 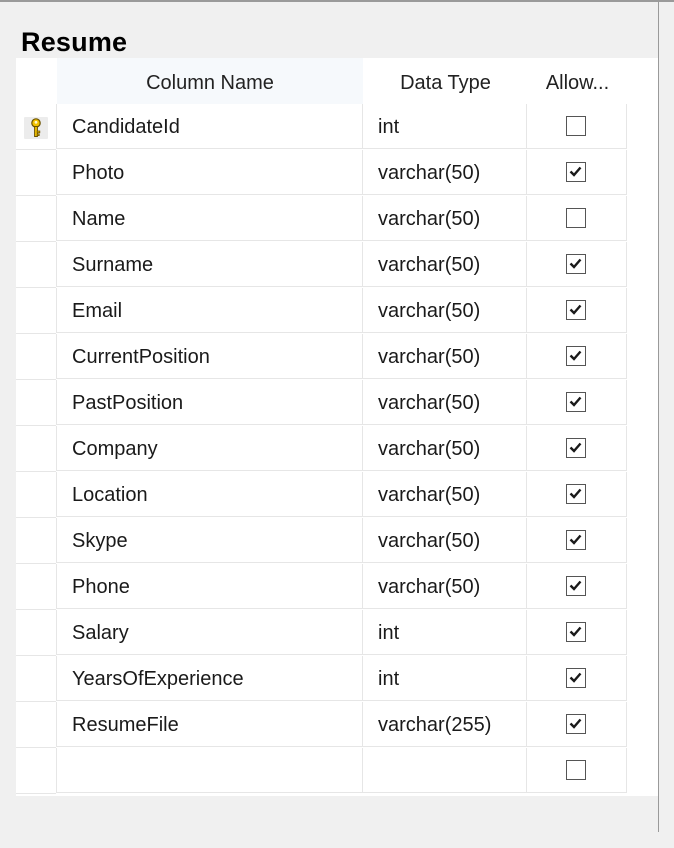 What do you see at coordinates (337, 813) in the screenshot?
I see `grid-empty-area` at bounding box center [337, 813].